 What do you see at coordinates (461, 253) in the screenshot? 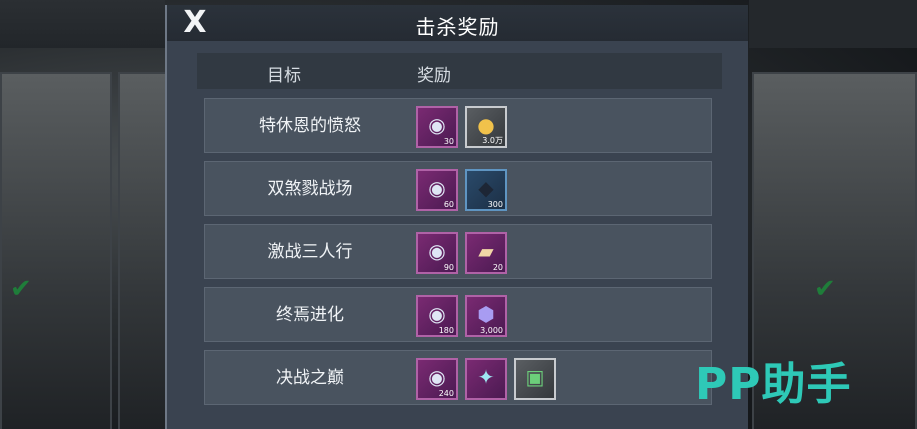
I see `reward-list: ◉ 90 ▰ 20` at bounding box center [461, 253].